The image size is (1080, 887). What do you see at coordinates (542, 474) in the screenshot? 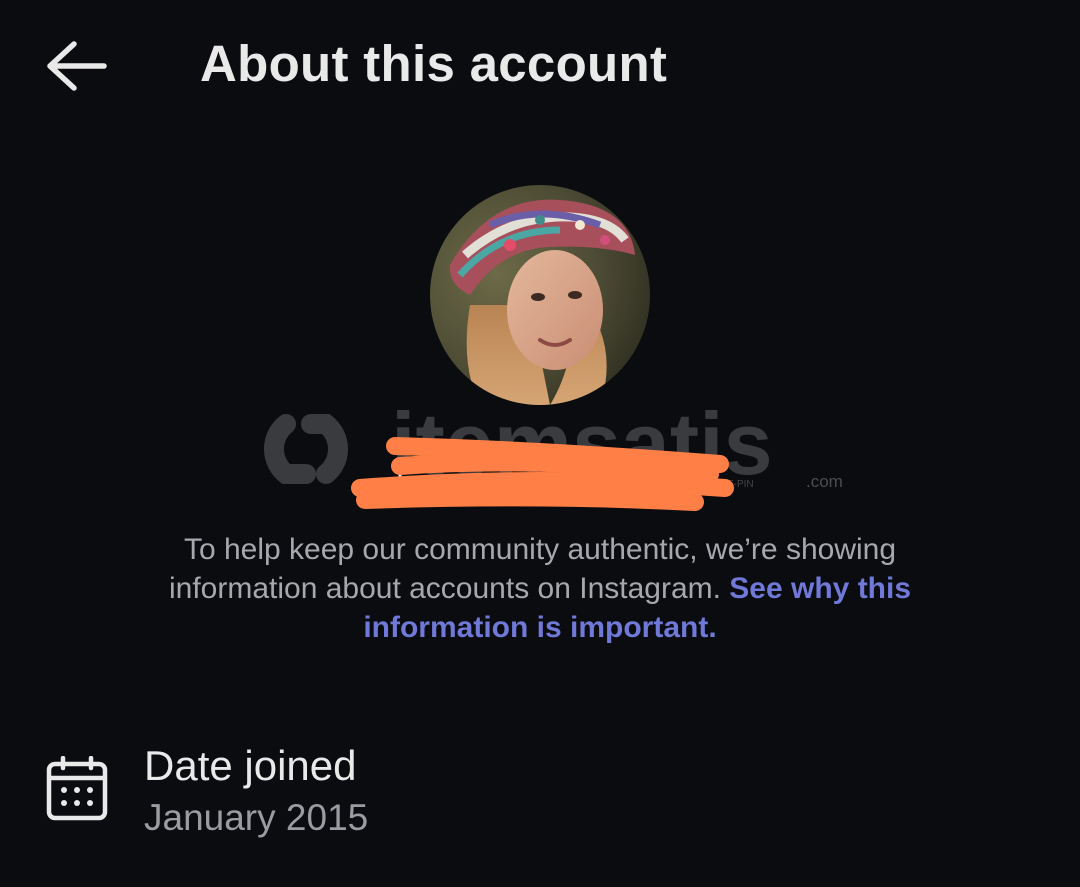
I see `username-redaction` at bounding box center [542, 474].